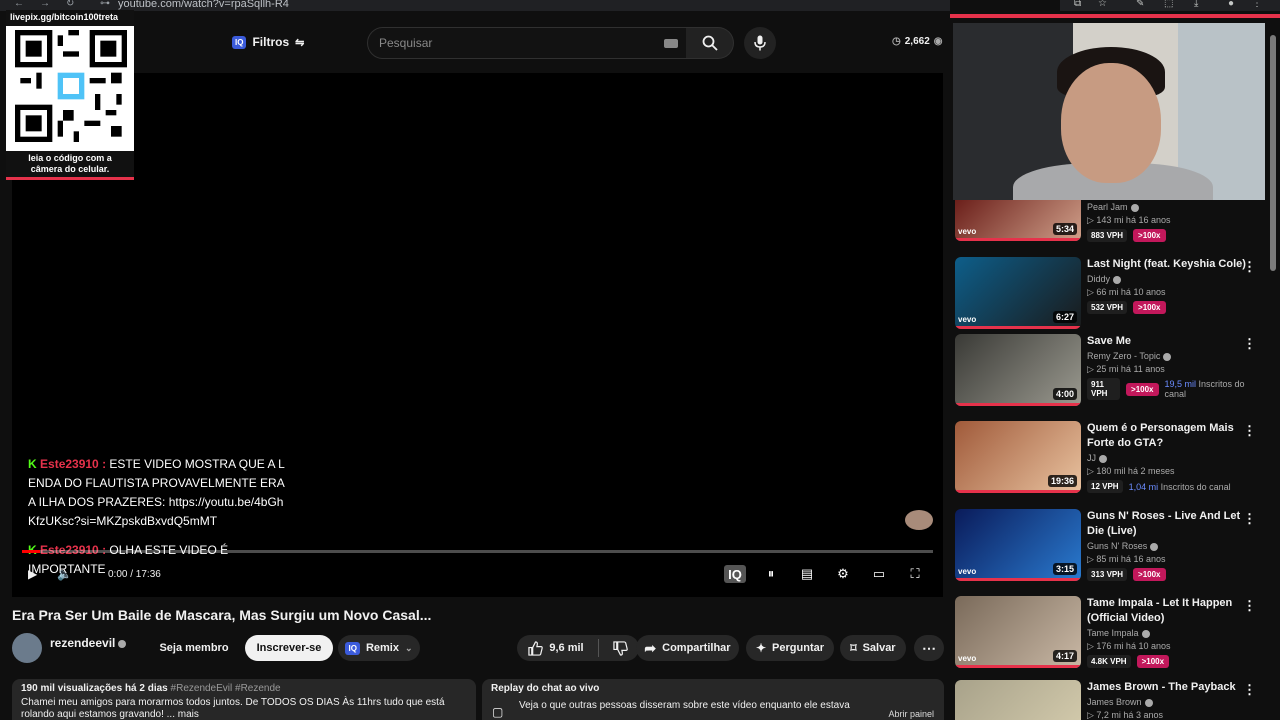 The image size is (1280, 720). I want to click on play-icon: ▶, so click(32, 574).